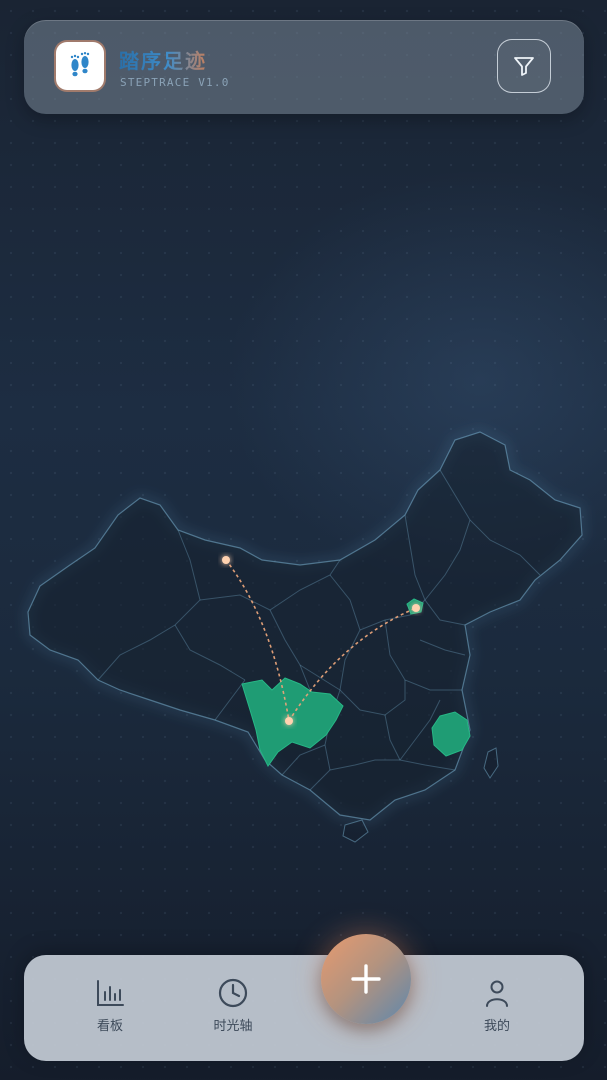  Describe the element at coordinates (497, 1012) in the screenshot. I see `nav-item-profile: 我的` at that location.